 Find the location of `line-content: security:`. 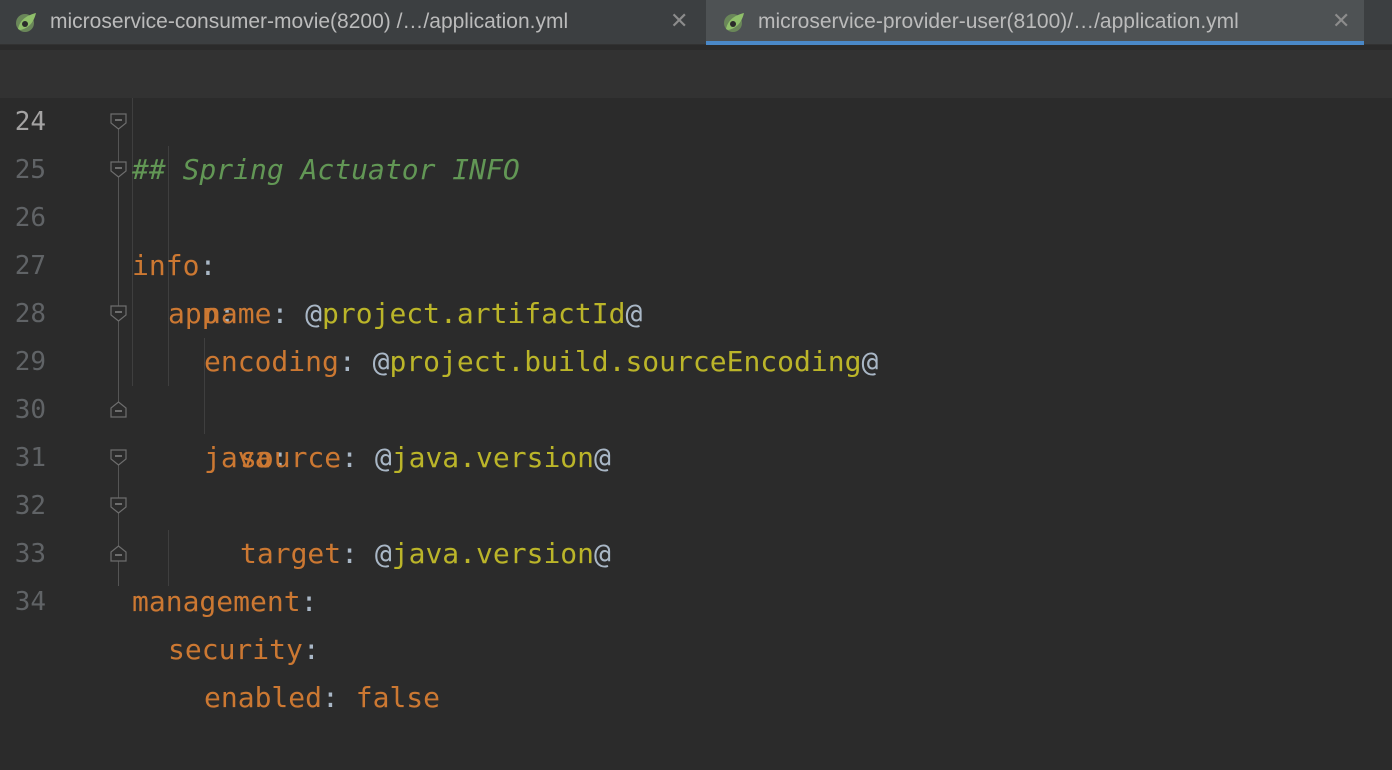

line-content: security: is located at coordinates (244, 650).